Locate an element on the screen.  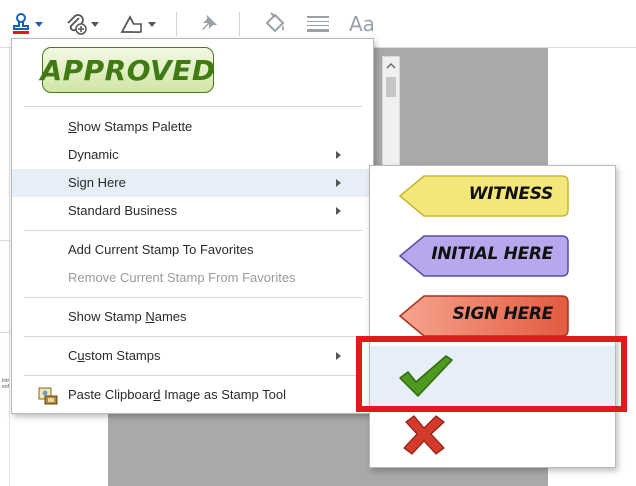
lines-tool-button is located at coordinates (318, 24).